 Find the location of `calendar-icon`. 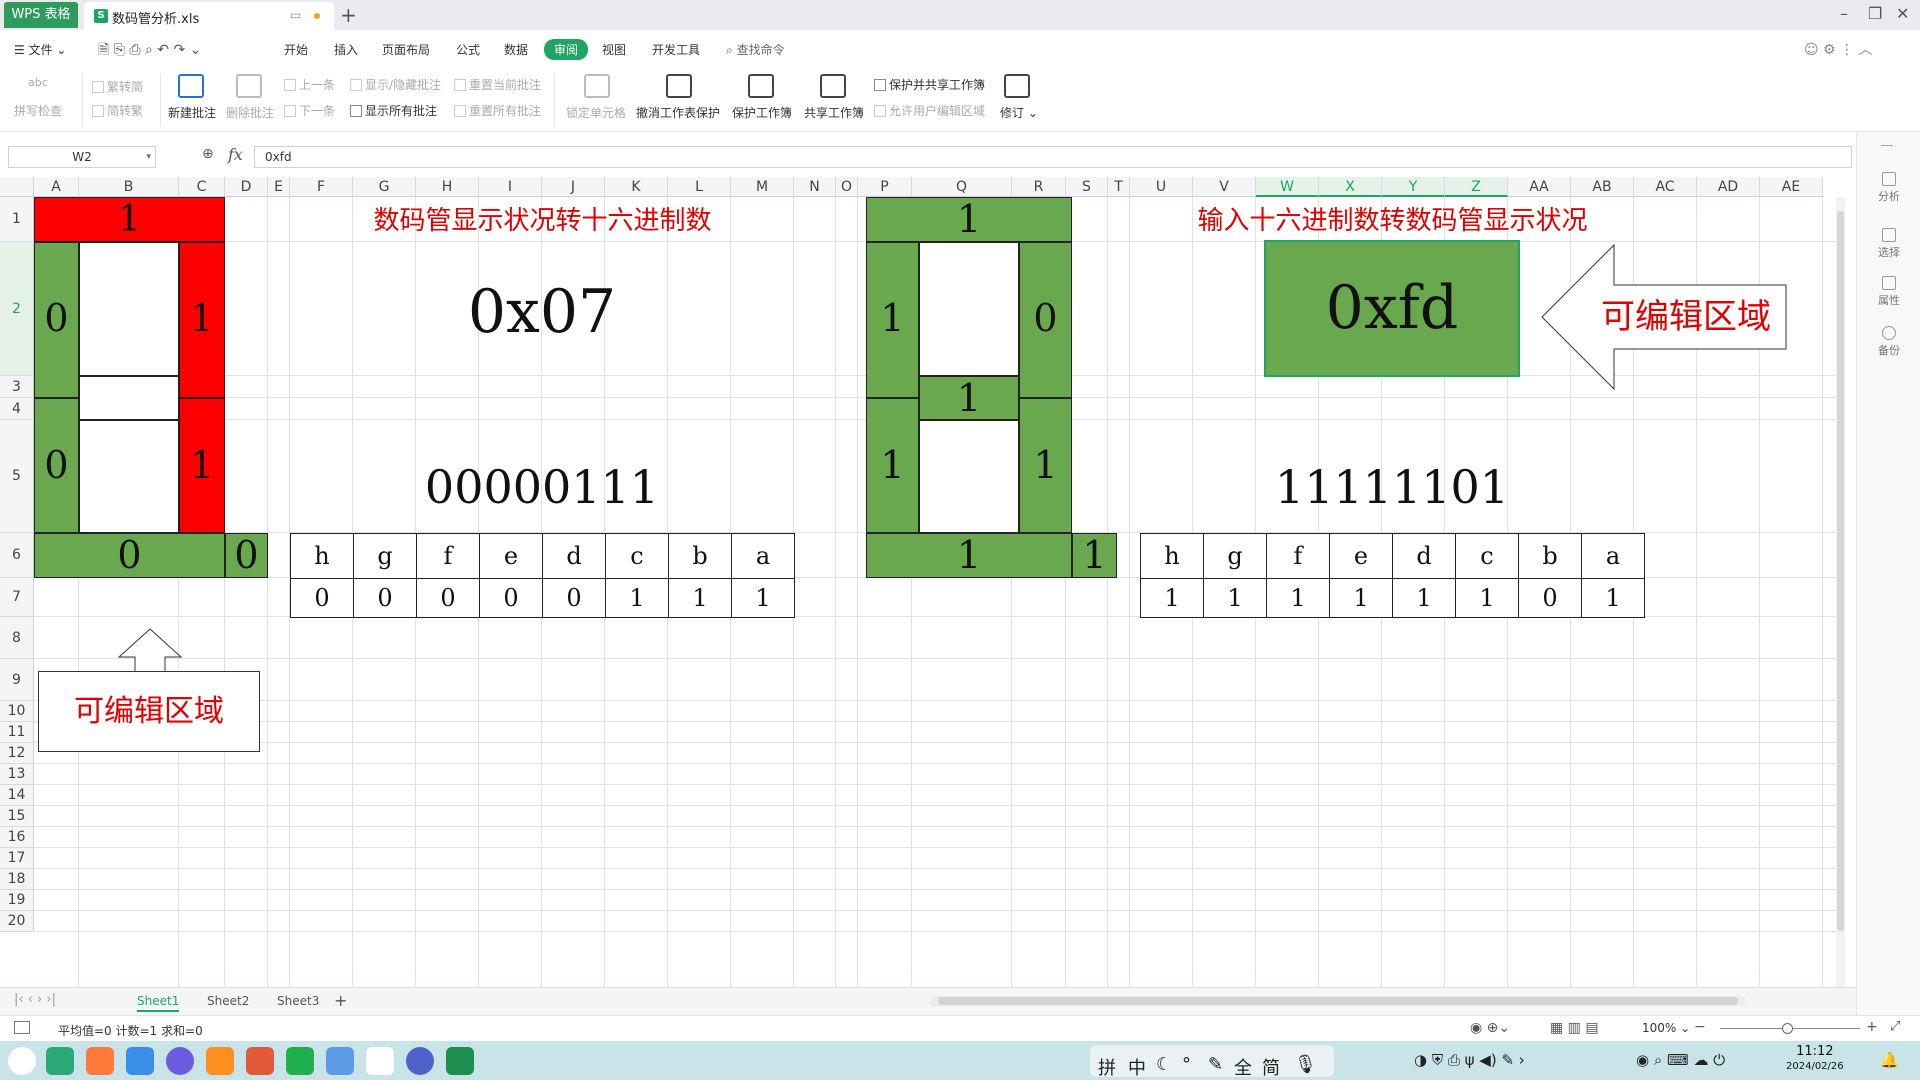

calendar-icon is located at coordinates (380, 1061).